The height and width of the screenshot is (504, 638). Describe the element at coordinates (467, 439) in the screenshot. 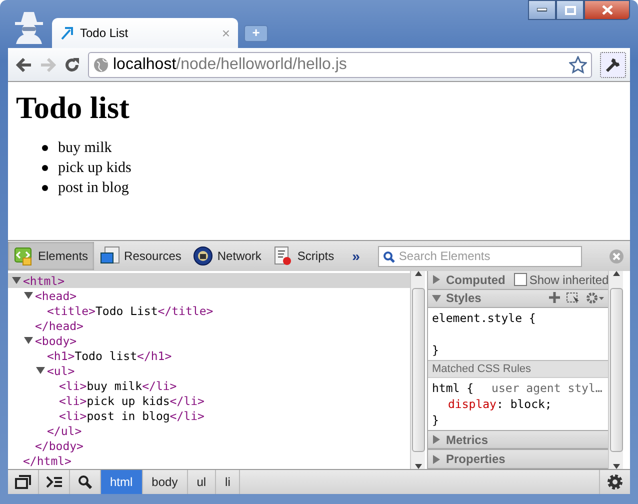

I see `pane-title: Metrics` at that location.